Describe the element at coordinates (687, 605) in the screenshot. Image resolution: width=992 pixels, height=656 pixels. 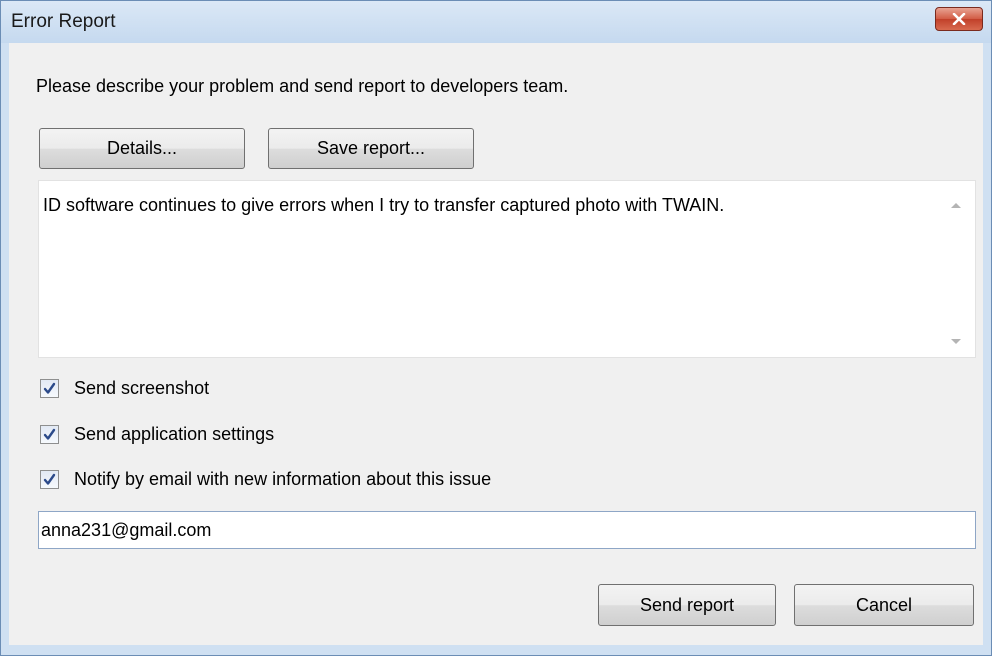
I see `send-report-button: Send report` at that location.